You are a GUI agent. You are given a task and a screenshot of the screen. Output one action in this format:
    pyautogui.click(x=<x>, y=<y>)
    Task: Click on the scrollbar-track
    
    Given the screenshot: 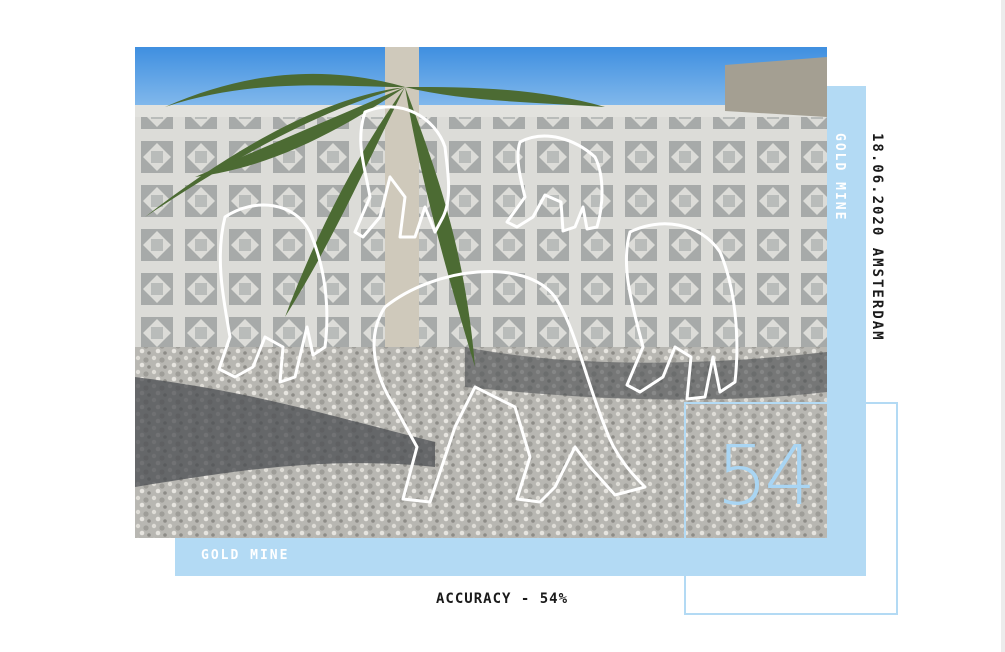 What is the action you would take?
    pyautogui.click(x=1003, y=326)
    